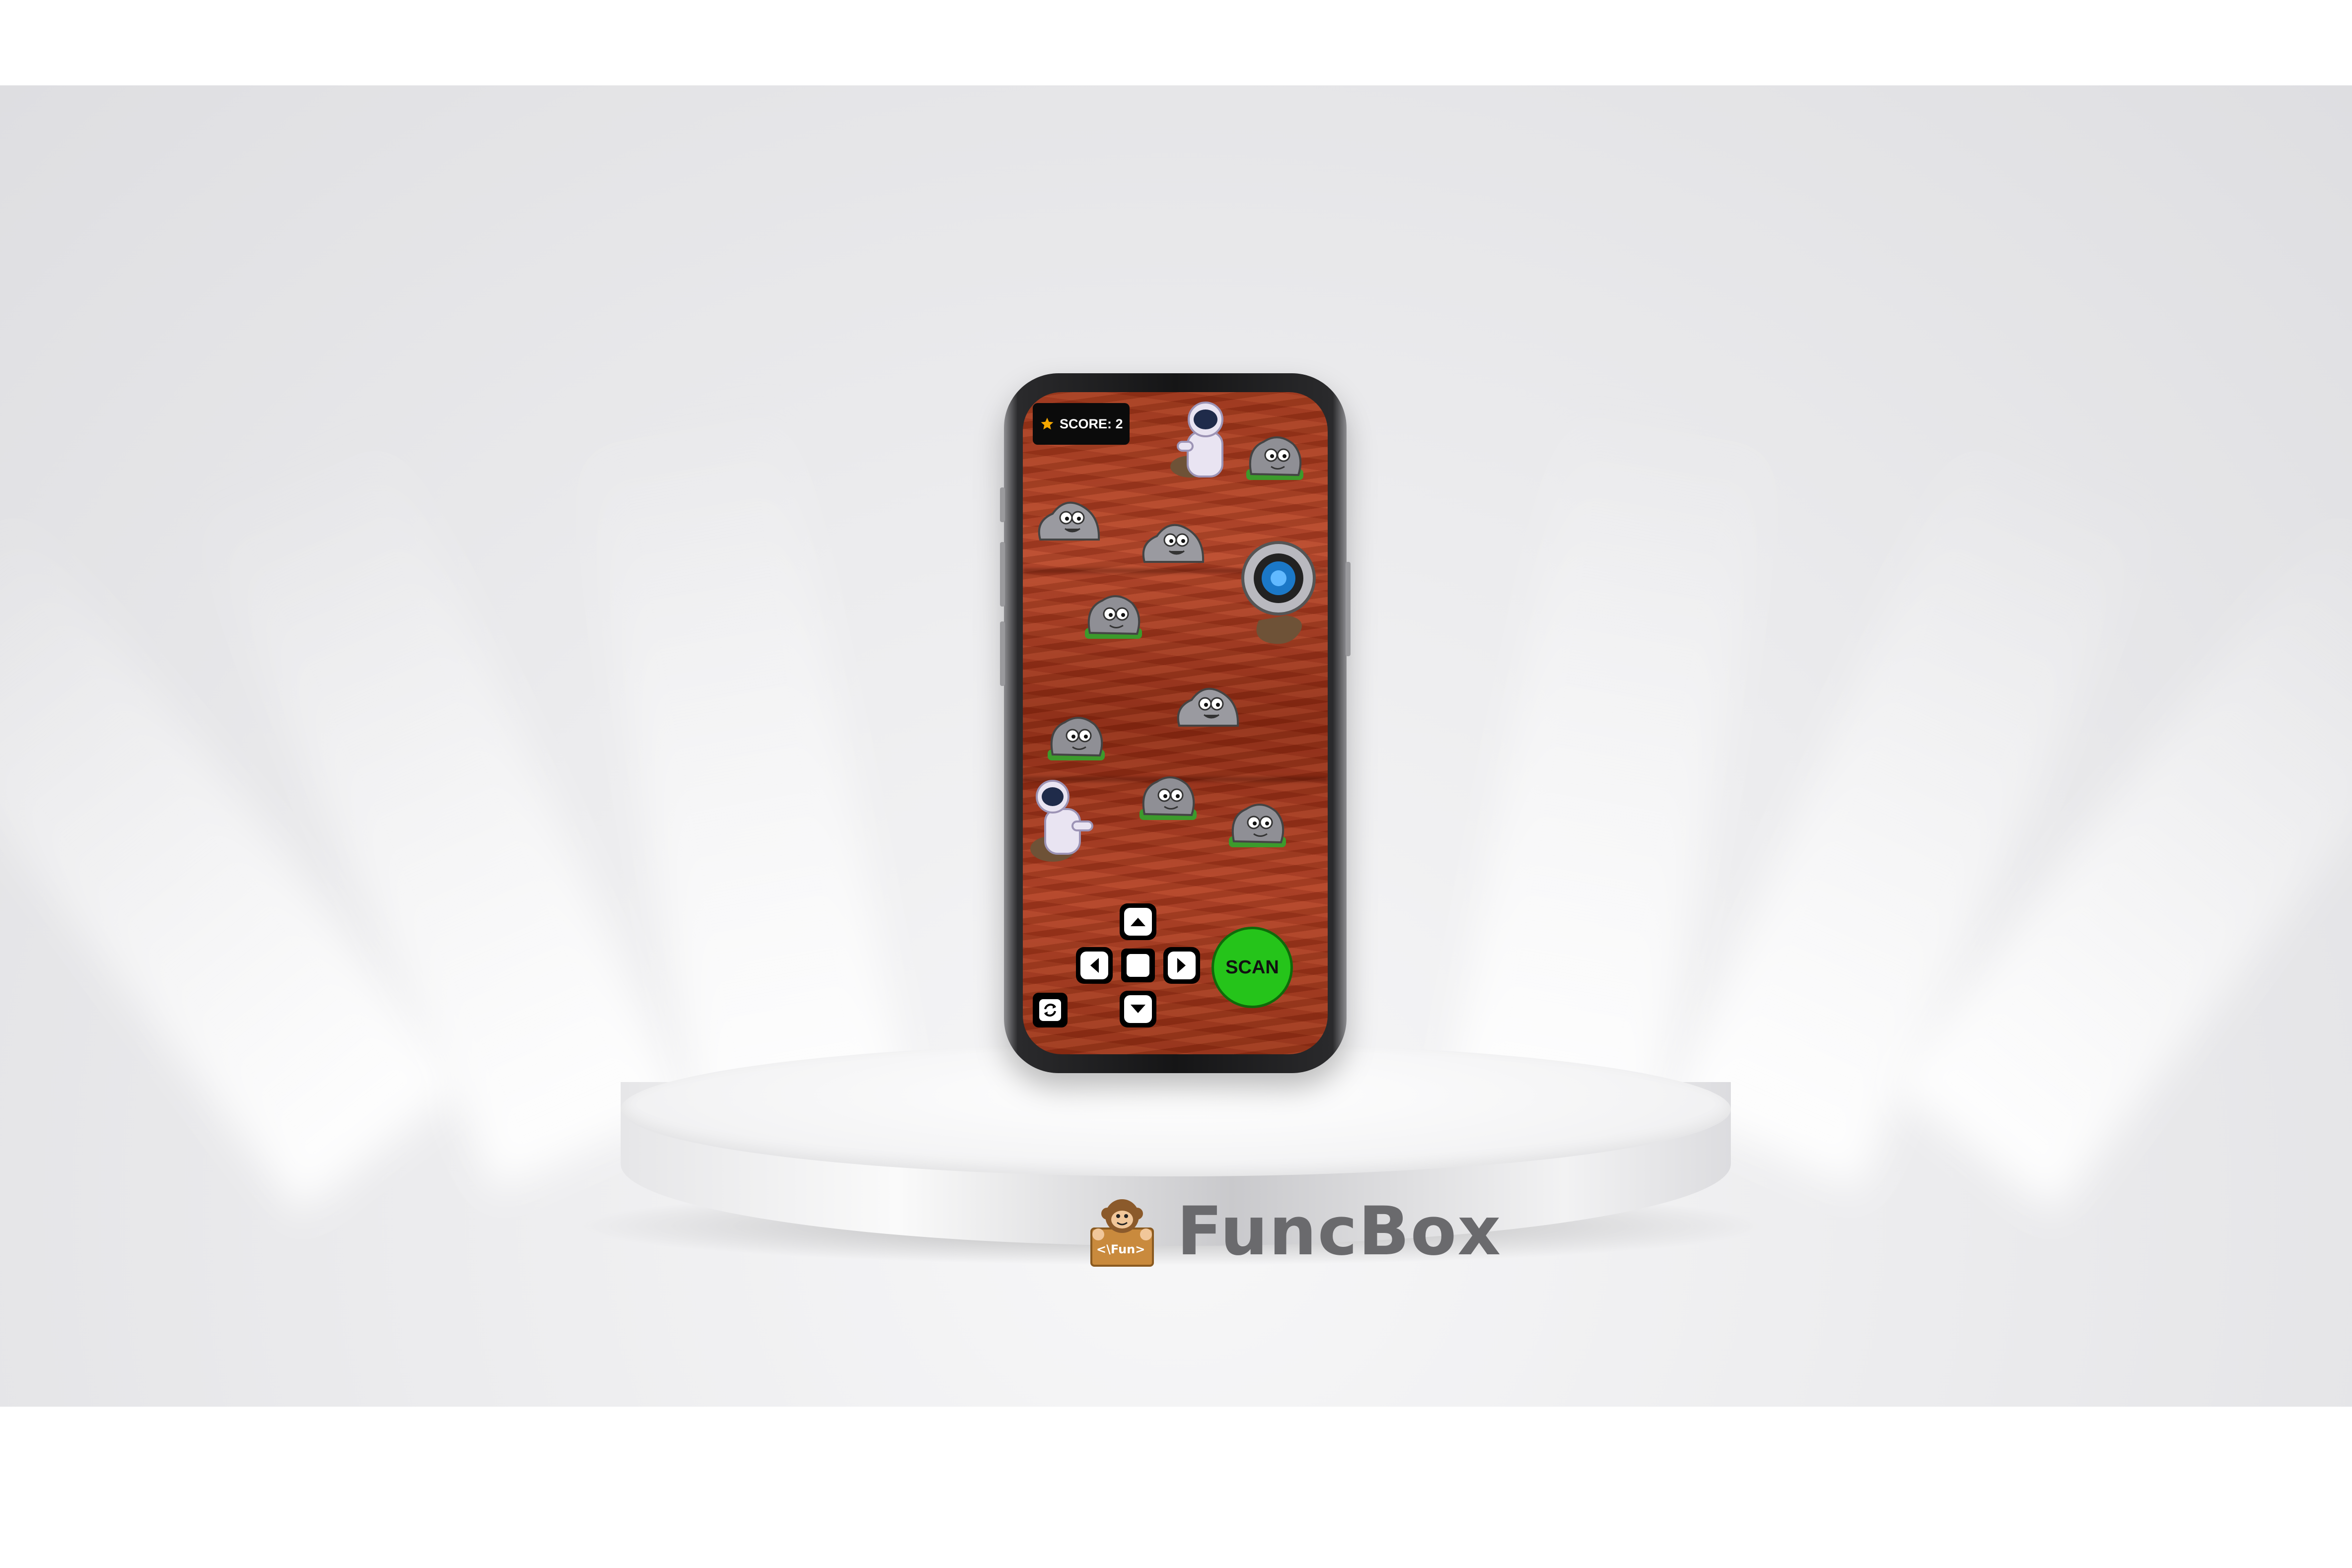  I want to click on arrow-down-icon, so click(1138, 1009).